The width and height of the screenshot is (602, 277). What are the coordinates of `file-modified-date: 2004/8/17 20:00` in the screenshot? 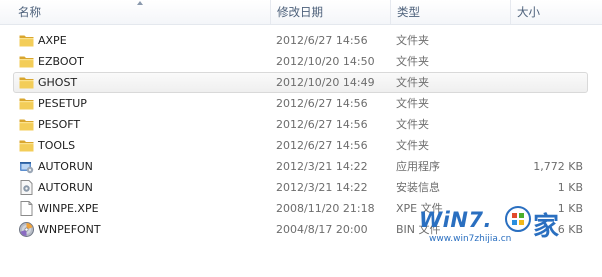 It's located at (322, 229).